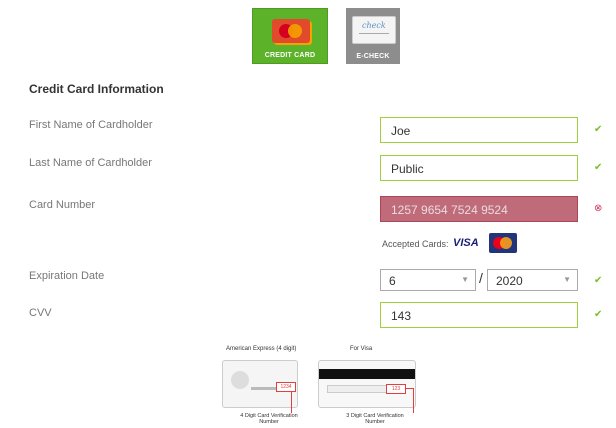 Image resolution: width=616 pixels, height=428 pixels. I want to click on echeck-tab: check E-CHECK, so click(373, 36).